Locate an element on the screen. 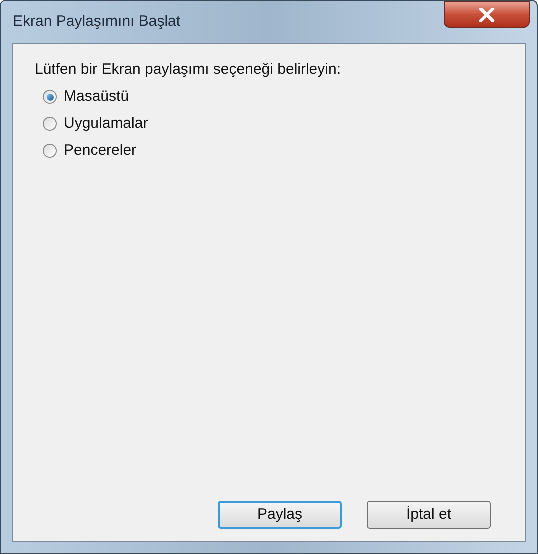  close-button is located at coordinates (487, 14).